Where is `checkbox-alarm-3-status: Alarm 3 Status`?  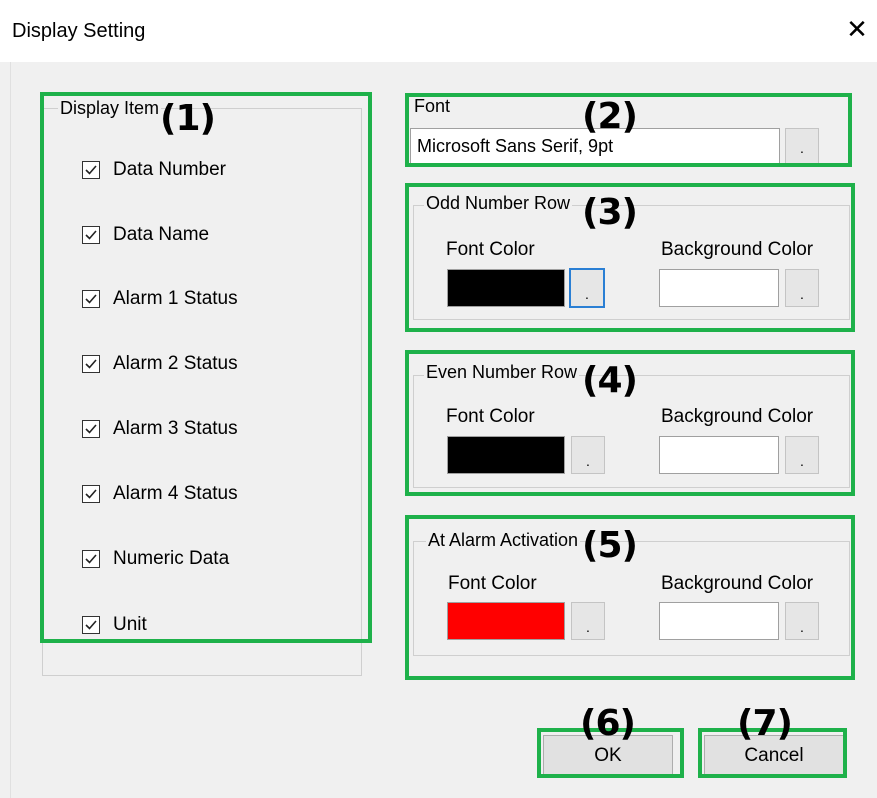 checkbox-alarm-3-status: Alarm 3 Status is located at coordinates (160, 429).